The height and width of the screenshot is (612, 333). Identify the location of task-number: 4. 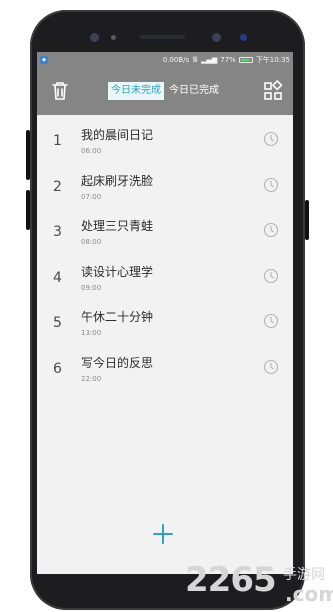
(57, 277).